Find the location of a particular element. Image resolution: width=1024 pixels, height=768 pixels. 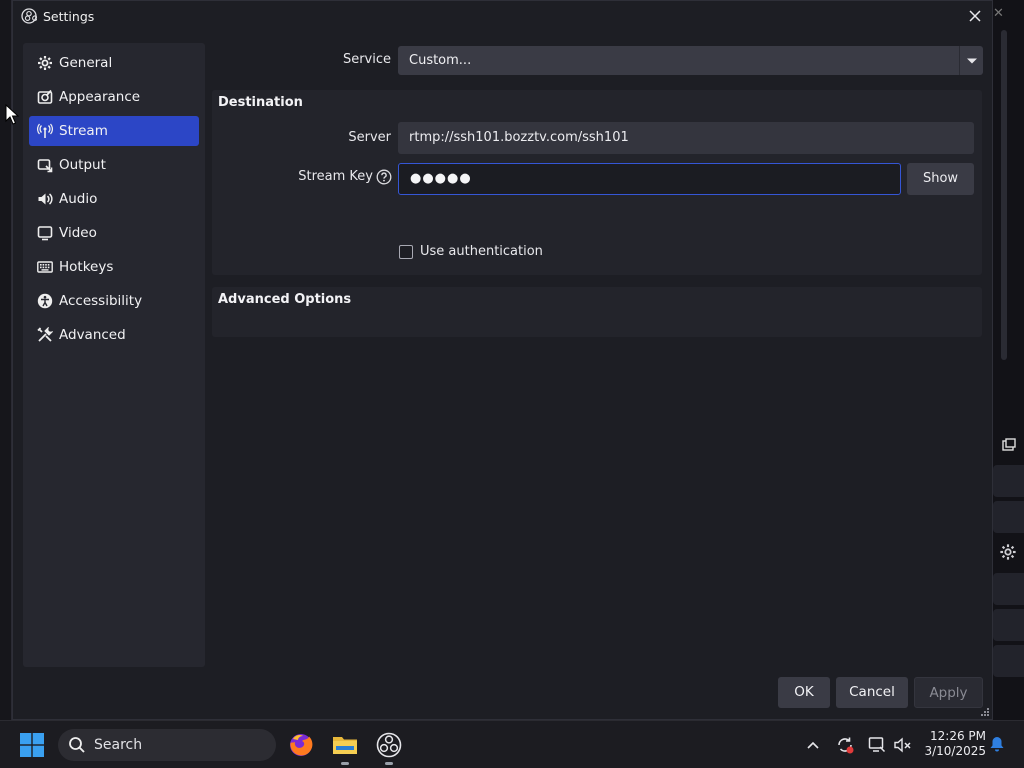

help-icon is located at coordinates (384, 177).